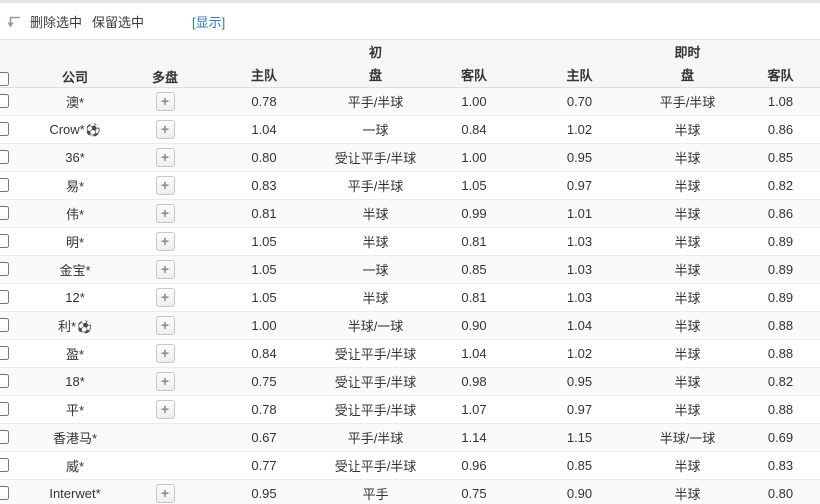 Image resolution: width=820 pixels, height=504 pixels. Describe the element at coordinates (264, 185) in the screenshot. I see `initial-home-odds: 0.83` at that location.